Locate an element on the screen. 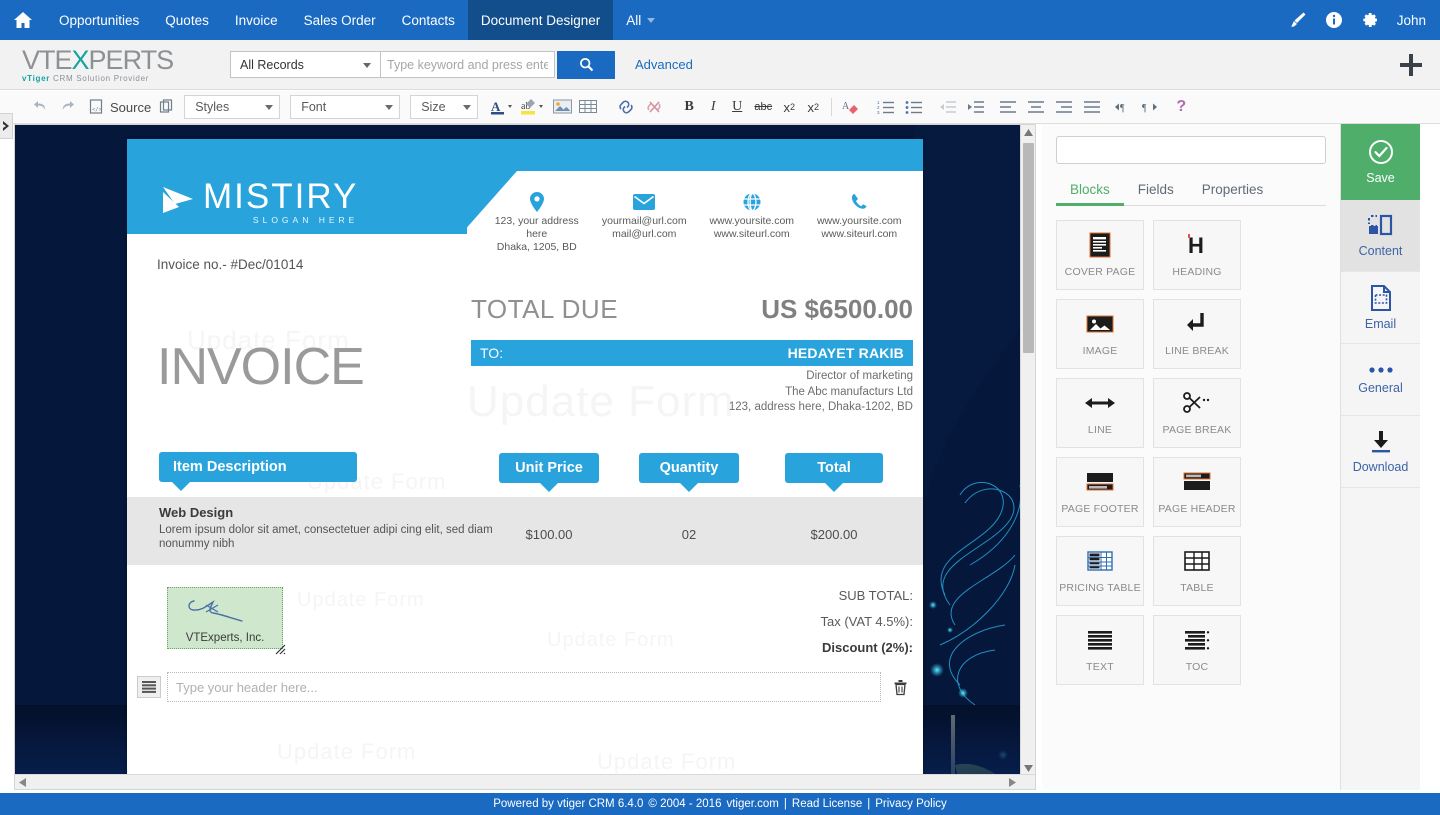 This screenshot has height=815, width=1440. table-icon is located at coordinates (588, 107).